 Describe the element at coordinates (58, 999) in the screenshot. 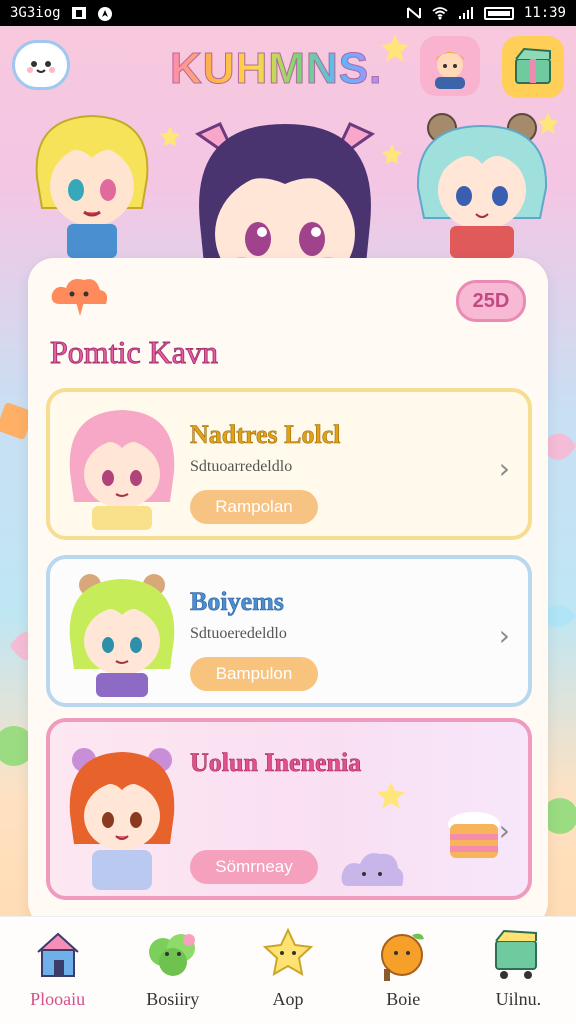

I see `nav-label: Plooaiu` at that location.